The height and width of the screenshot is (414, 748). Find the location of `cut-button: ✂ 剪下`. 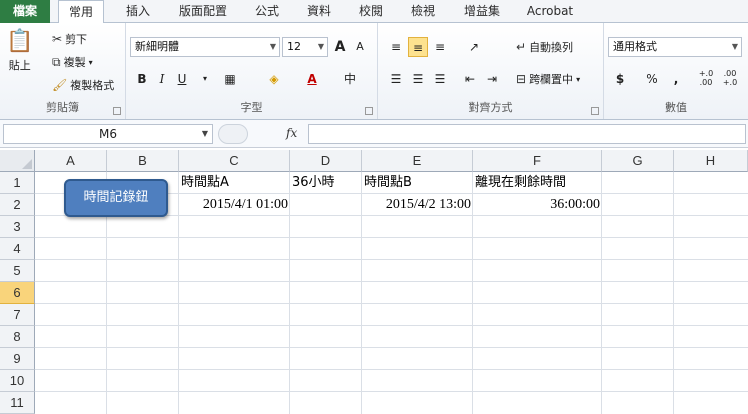

cut-button: ✂ 剪下 is located at coordinates (69, 39).